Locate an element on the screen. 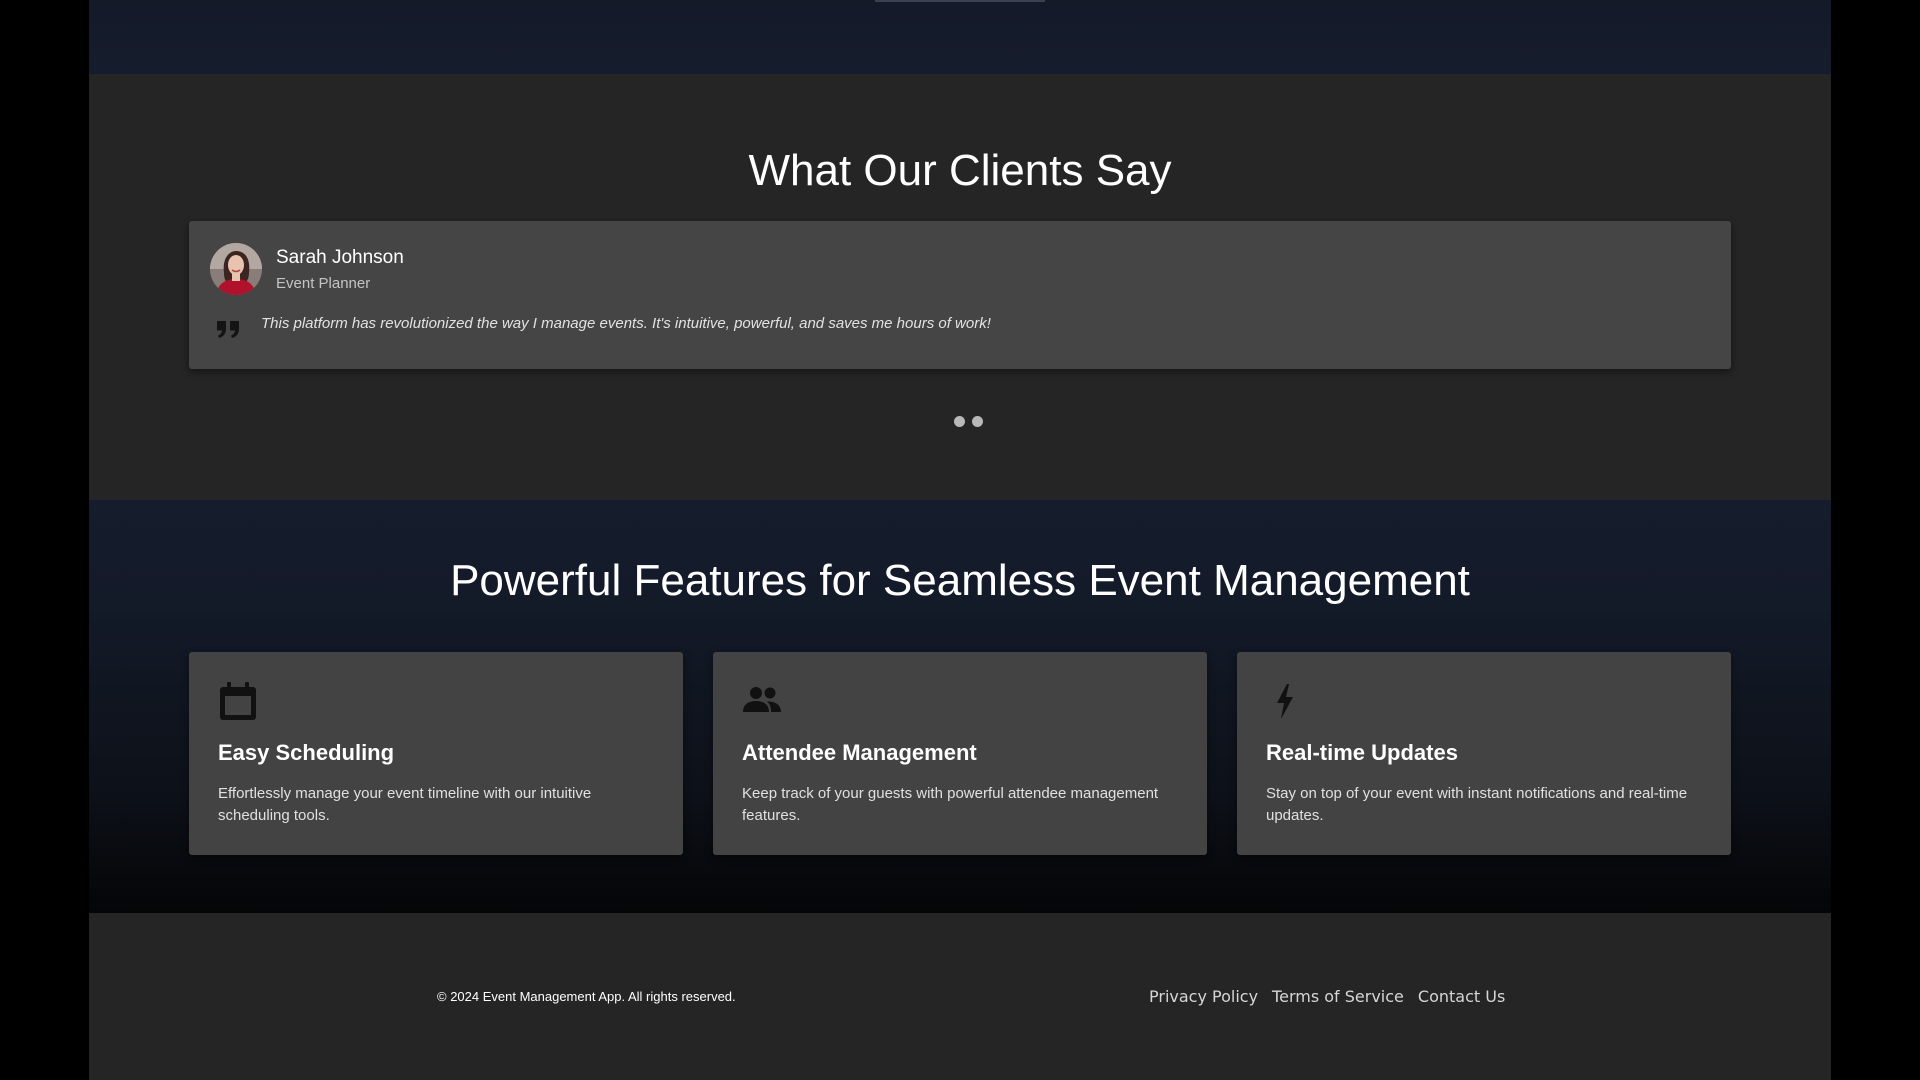  privacy-policy-link: Privacy Policy is located at coordinates (1203, 996).